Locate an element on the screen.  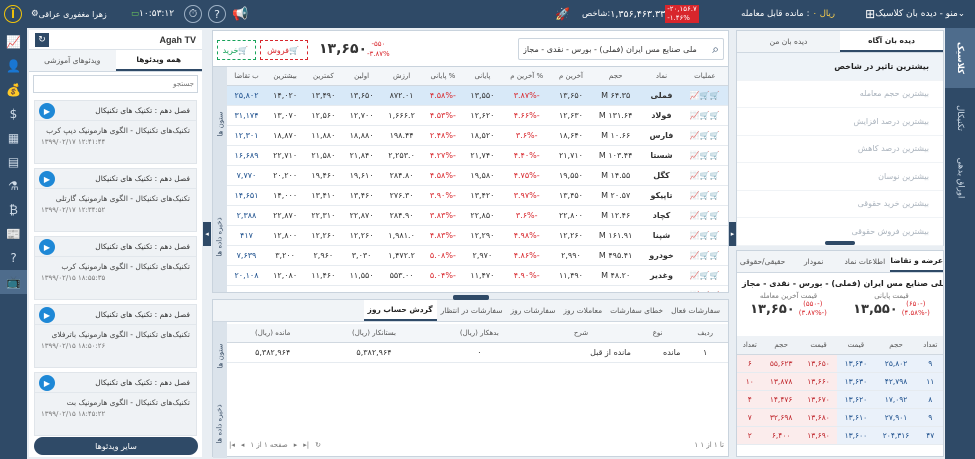
user-menu: ⚙ زهرا مغفوری عراقی is located at coordinates (67, 14).